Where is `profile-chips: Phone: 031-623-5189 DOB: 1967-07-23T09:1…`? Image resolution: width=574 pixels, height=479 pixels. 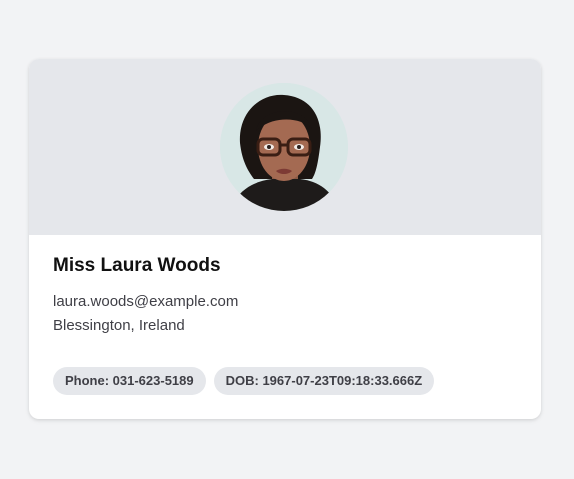
profile-chips: Phone: 031-623-5189 DOB: 1967-07-23T09:1… is located at coordinates (244, 381).